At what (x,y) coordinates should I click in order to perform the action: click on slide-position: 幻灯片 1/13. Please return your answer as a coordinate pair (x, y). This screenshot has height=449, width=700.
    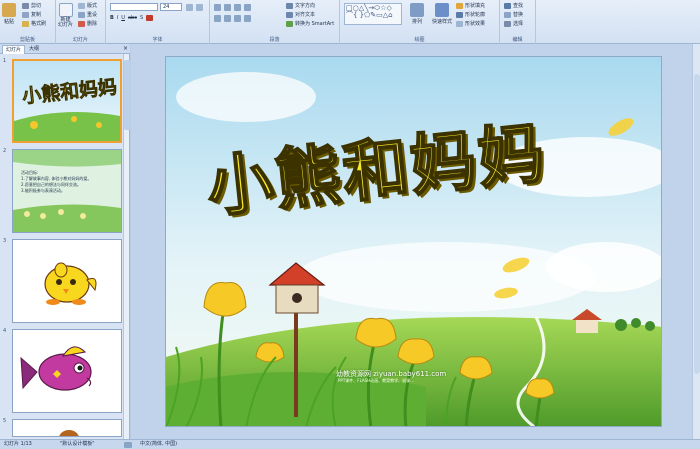
    Looking at the image, I should click on (18, 444).